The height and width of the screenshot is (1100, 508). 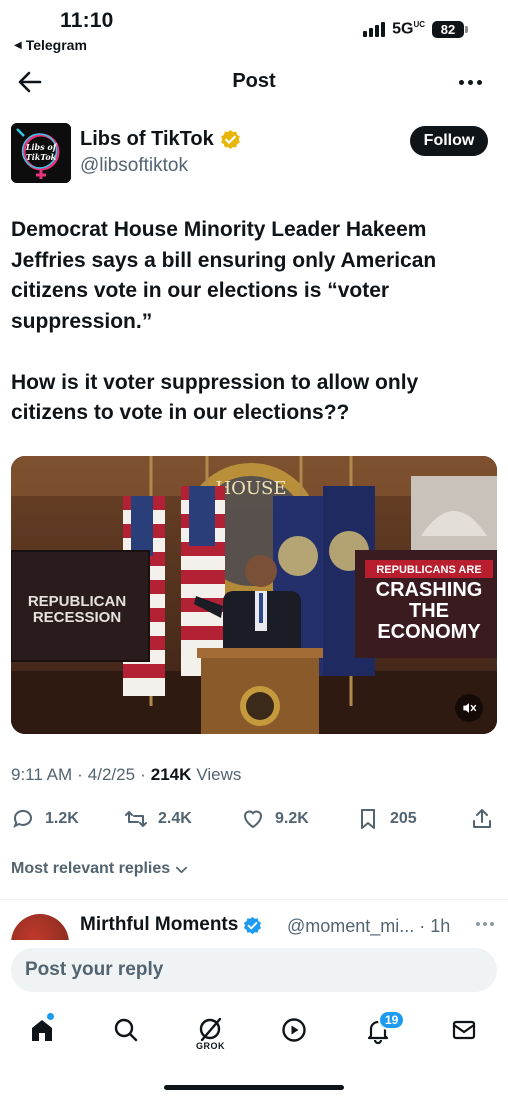 I want to click on grok-label: GROK, so click(x=210, y=1046).